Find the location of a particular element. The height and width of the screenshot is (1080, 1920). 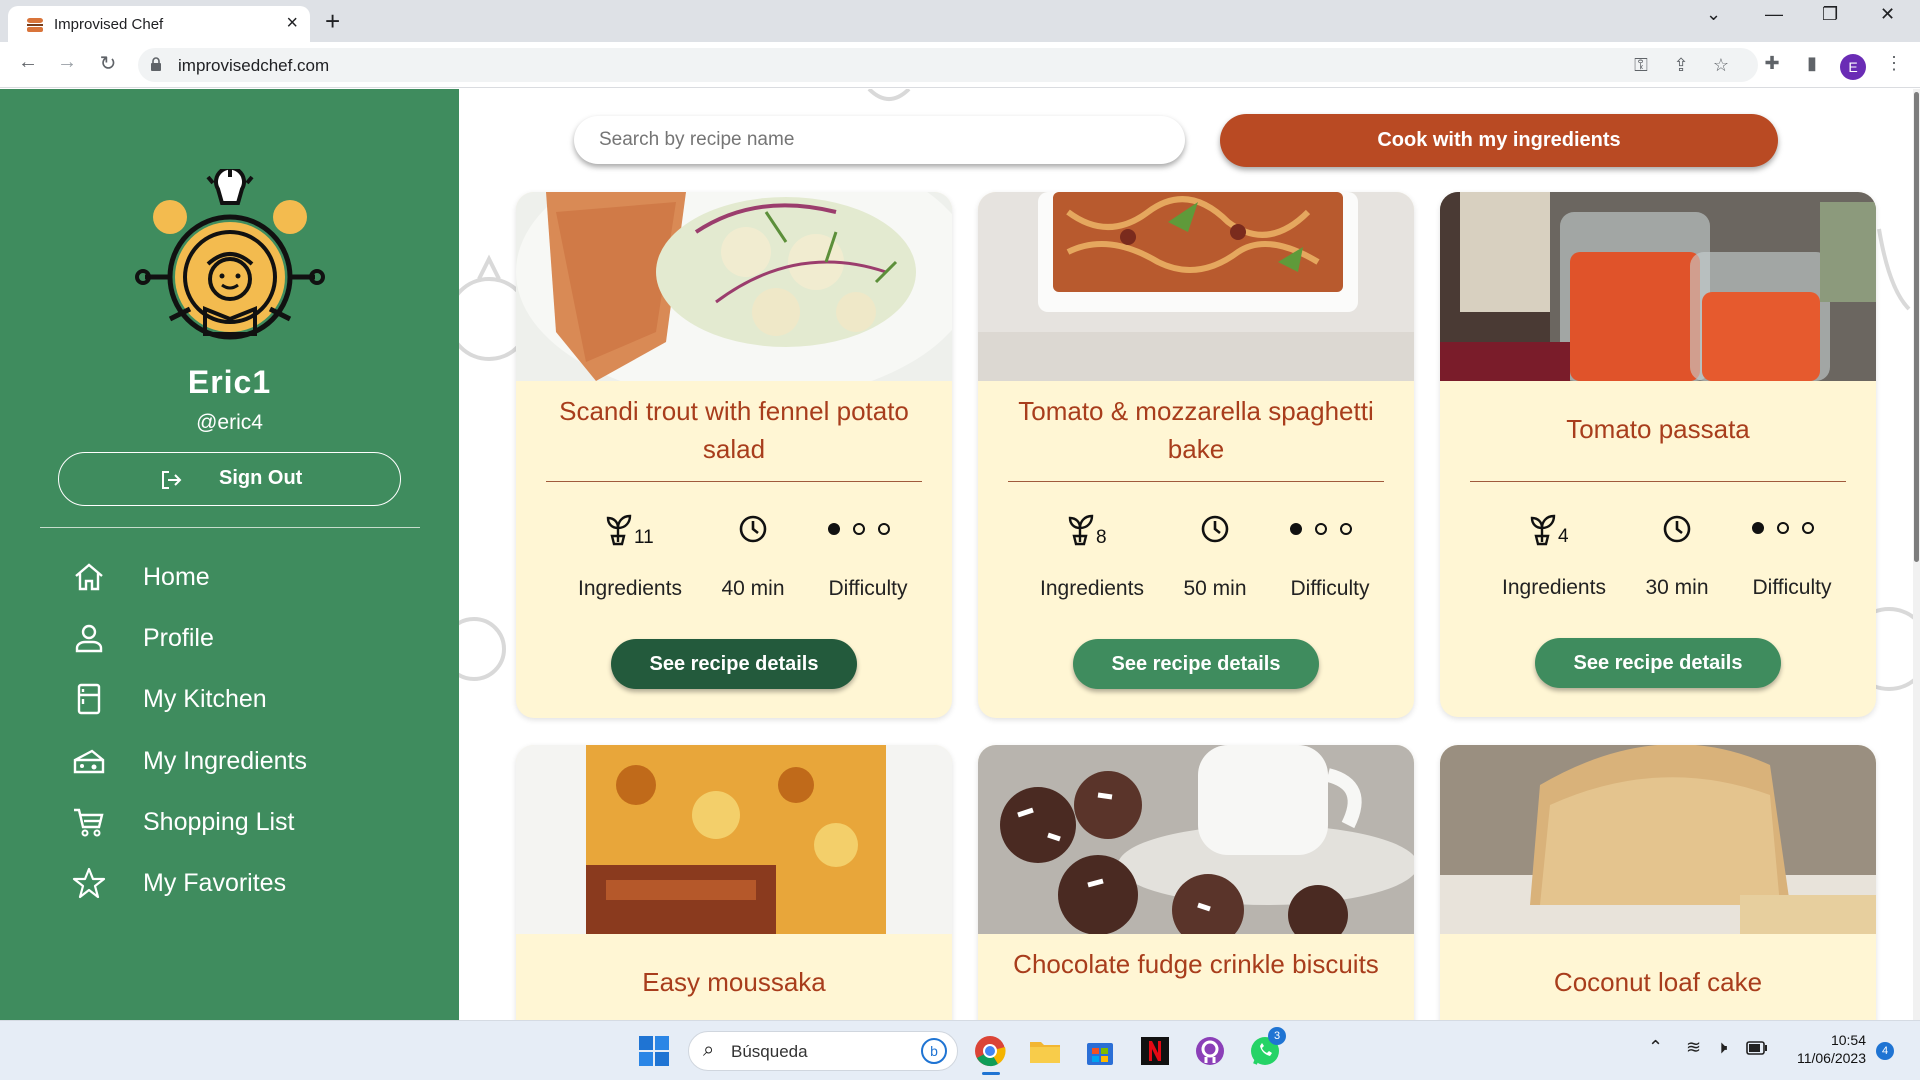

sidebar-item-my-kitchen: My Kitchen is located at coordinates (242, 699).